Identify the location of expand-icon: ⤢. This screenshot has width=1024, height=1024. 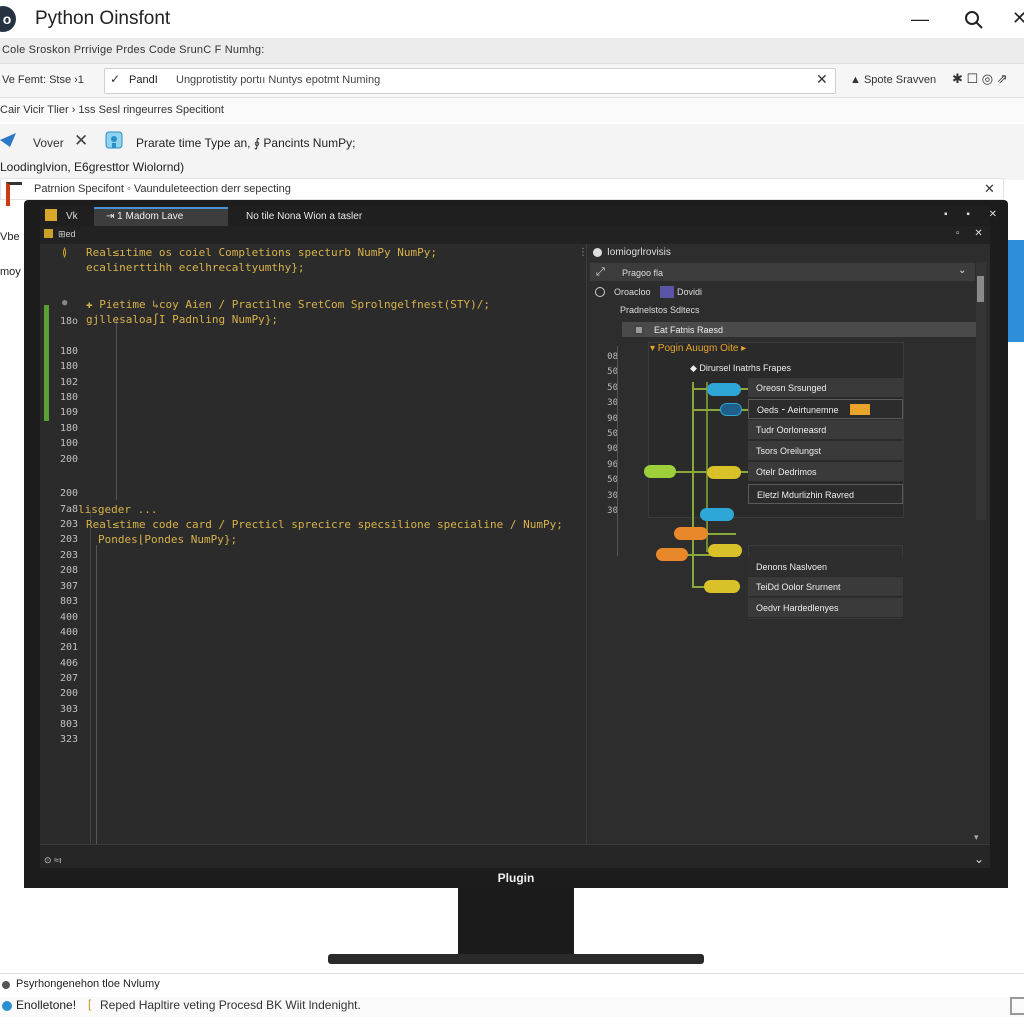
(600, 272).